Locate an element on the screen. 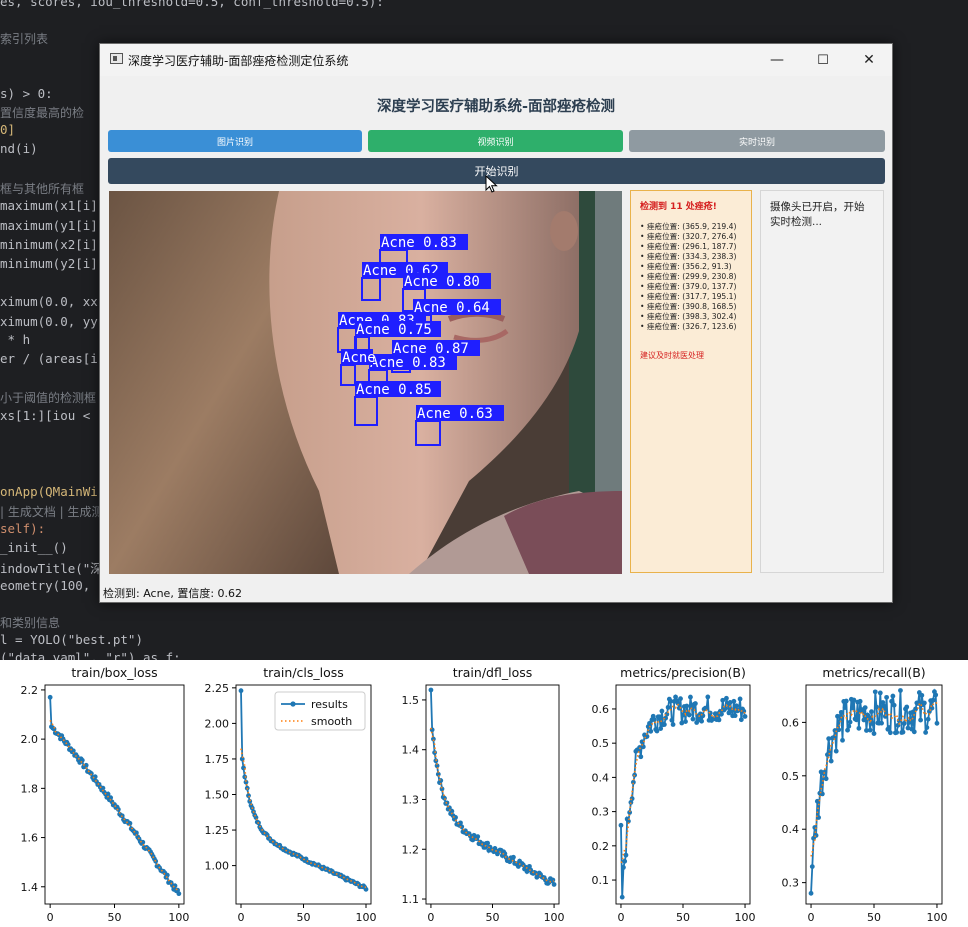  code-text: minimum(y2[i] is located at coordinates (49, 263).